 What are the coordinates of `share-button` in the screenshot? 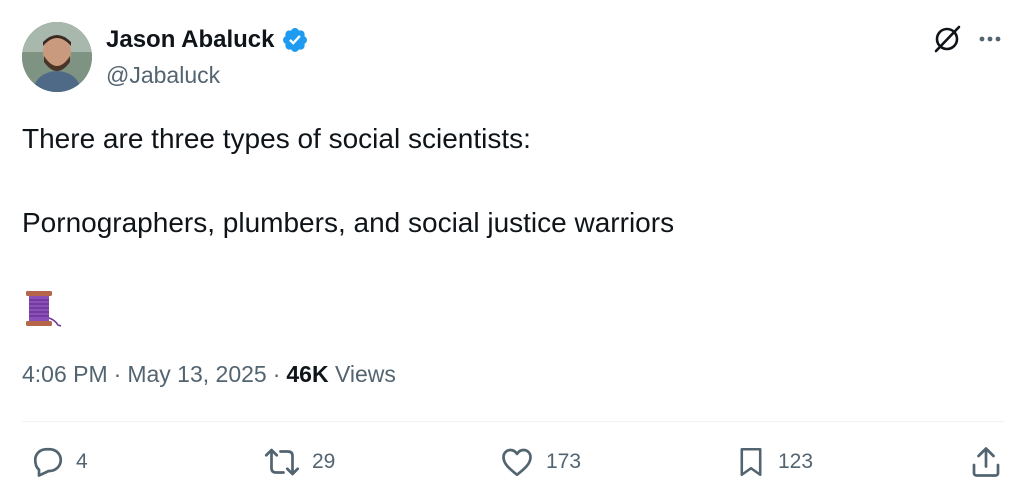 It's located at (986, 462).